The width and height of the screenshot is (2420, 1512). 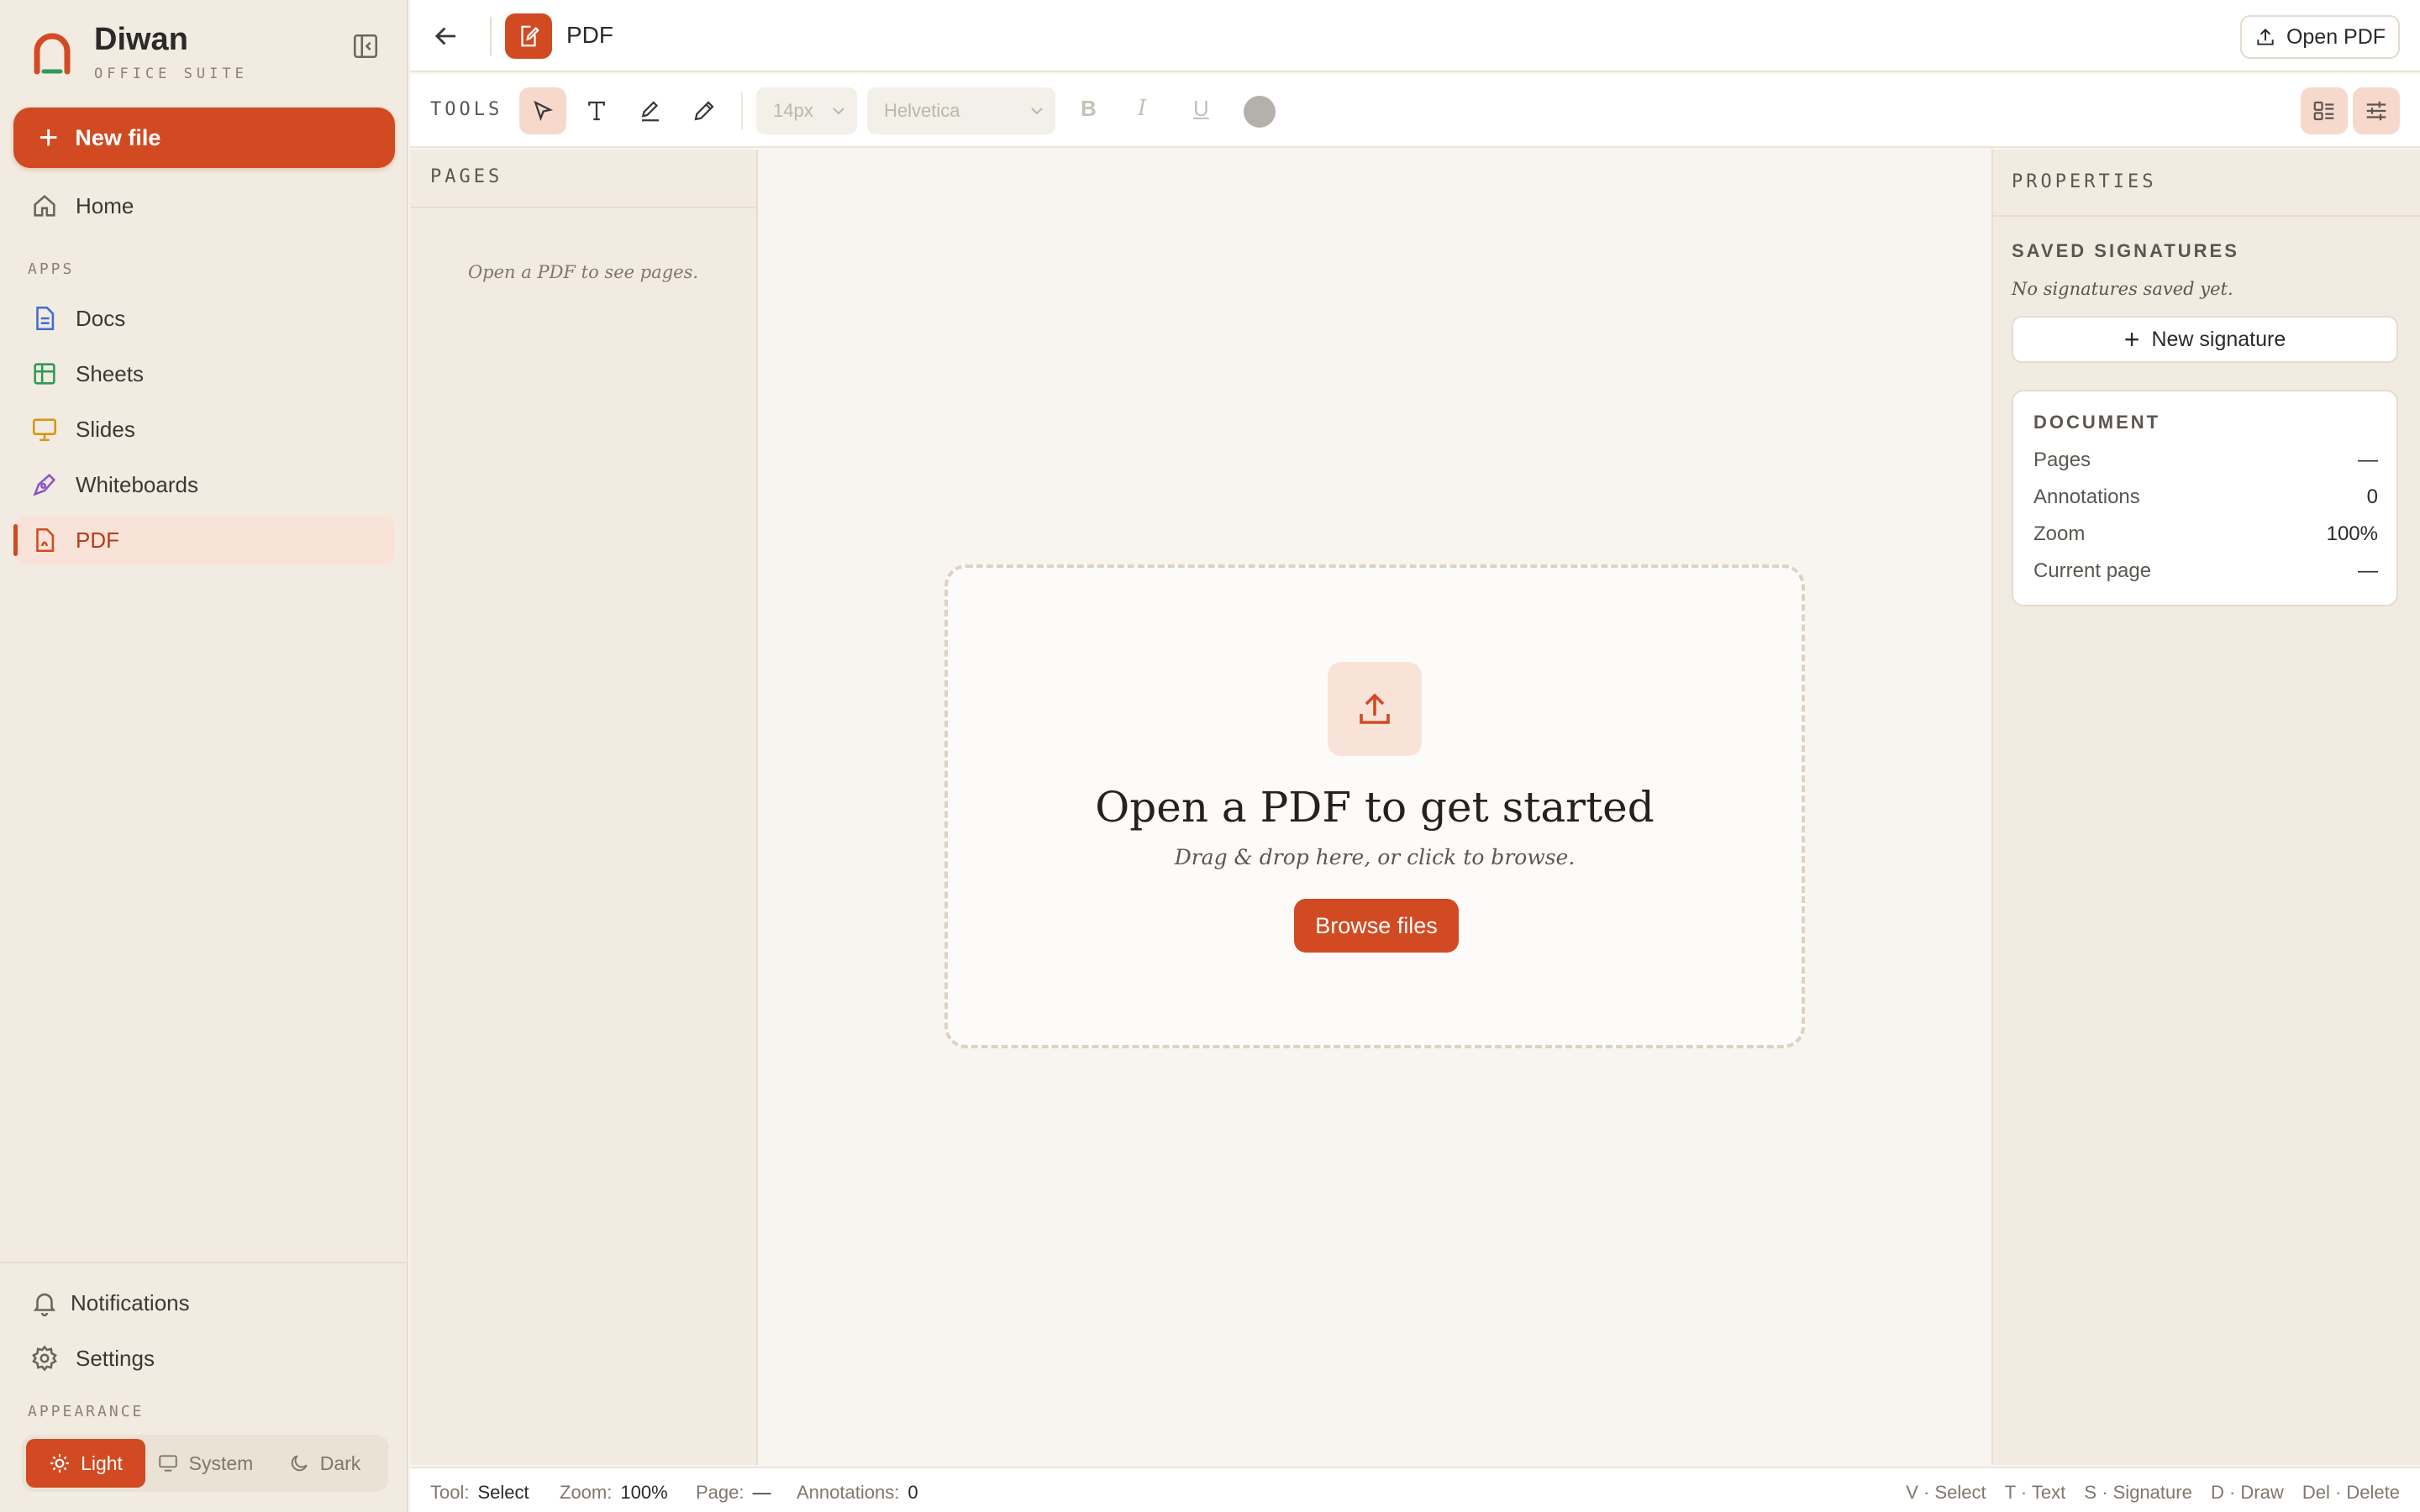 What do you see at coordinates (644, 1492) in the screenshot?
I see `status-zoom-value: 100%` at bounding box center [644, 1492].